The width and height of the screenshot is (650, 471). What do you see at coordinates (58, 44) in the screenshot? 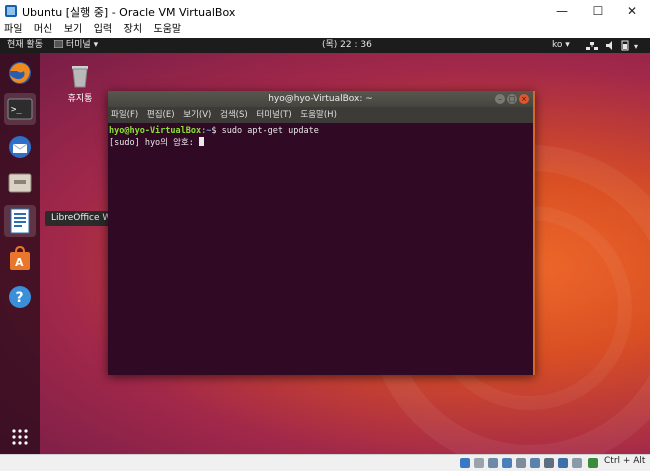
I see `terminal-small-icon` at bounding box center [58, 44].